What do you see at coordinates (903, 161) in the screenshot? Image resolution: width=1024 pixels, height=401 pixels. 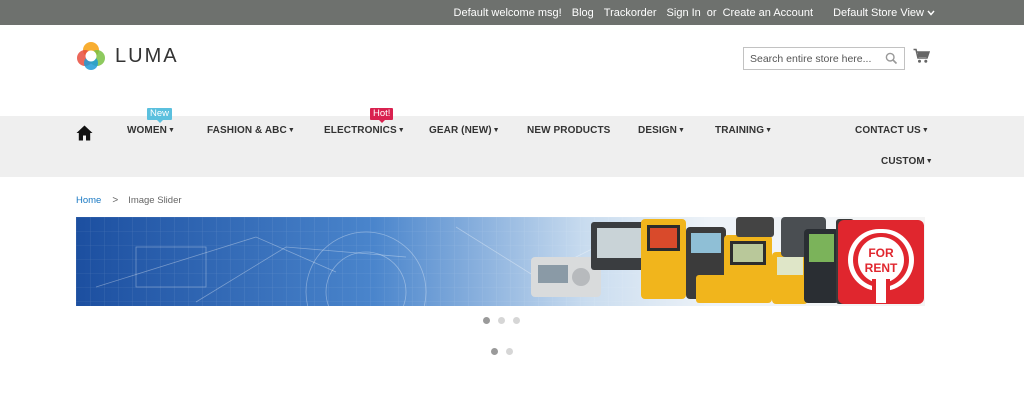 I see `nav-item-label: CUSTOM` at bounding box center [903, 161].